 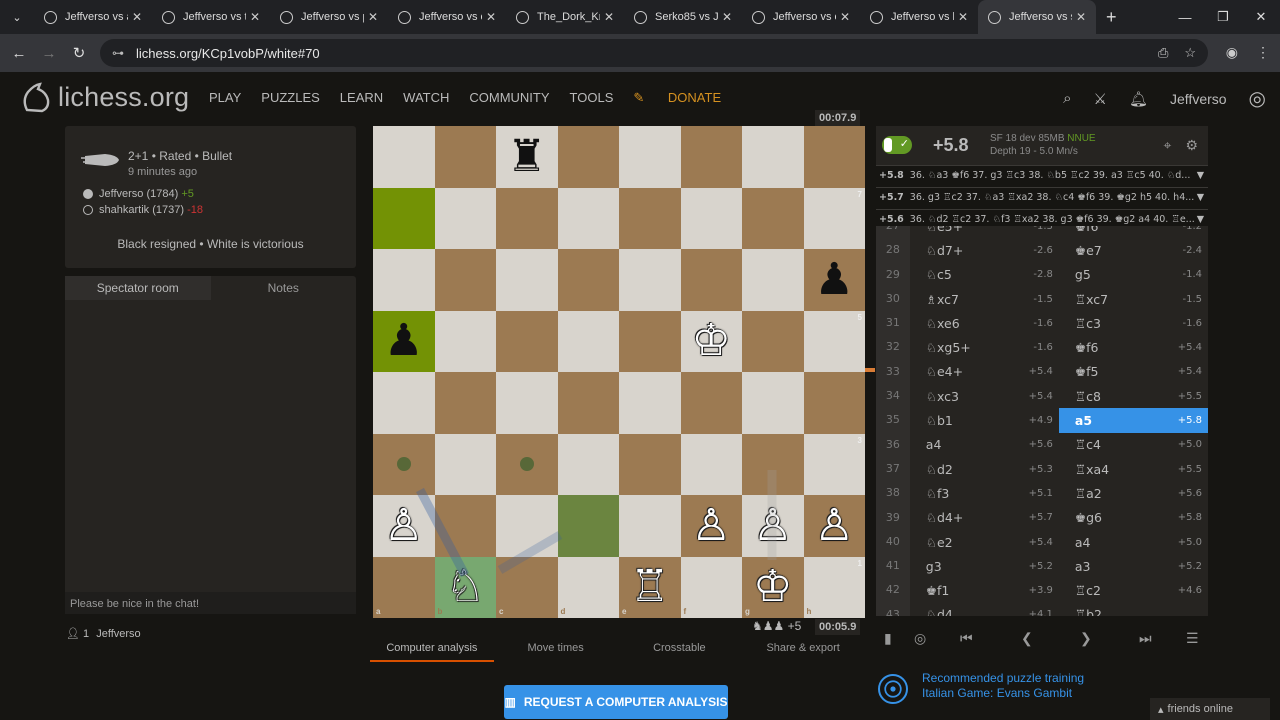 I want to click on tab-move-times: Move times, so click(x=556, y=652).